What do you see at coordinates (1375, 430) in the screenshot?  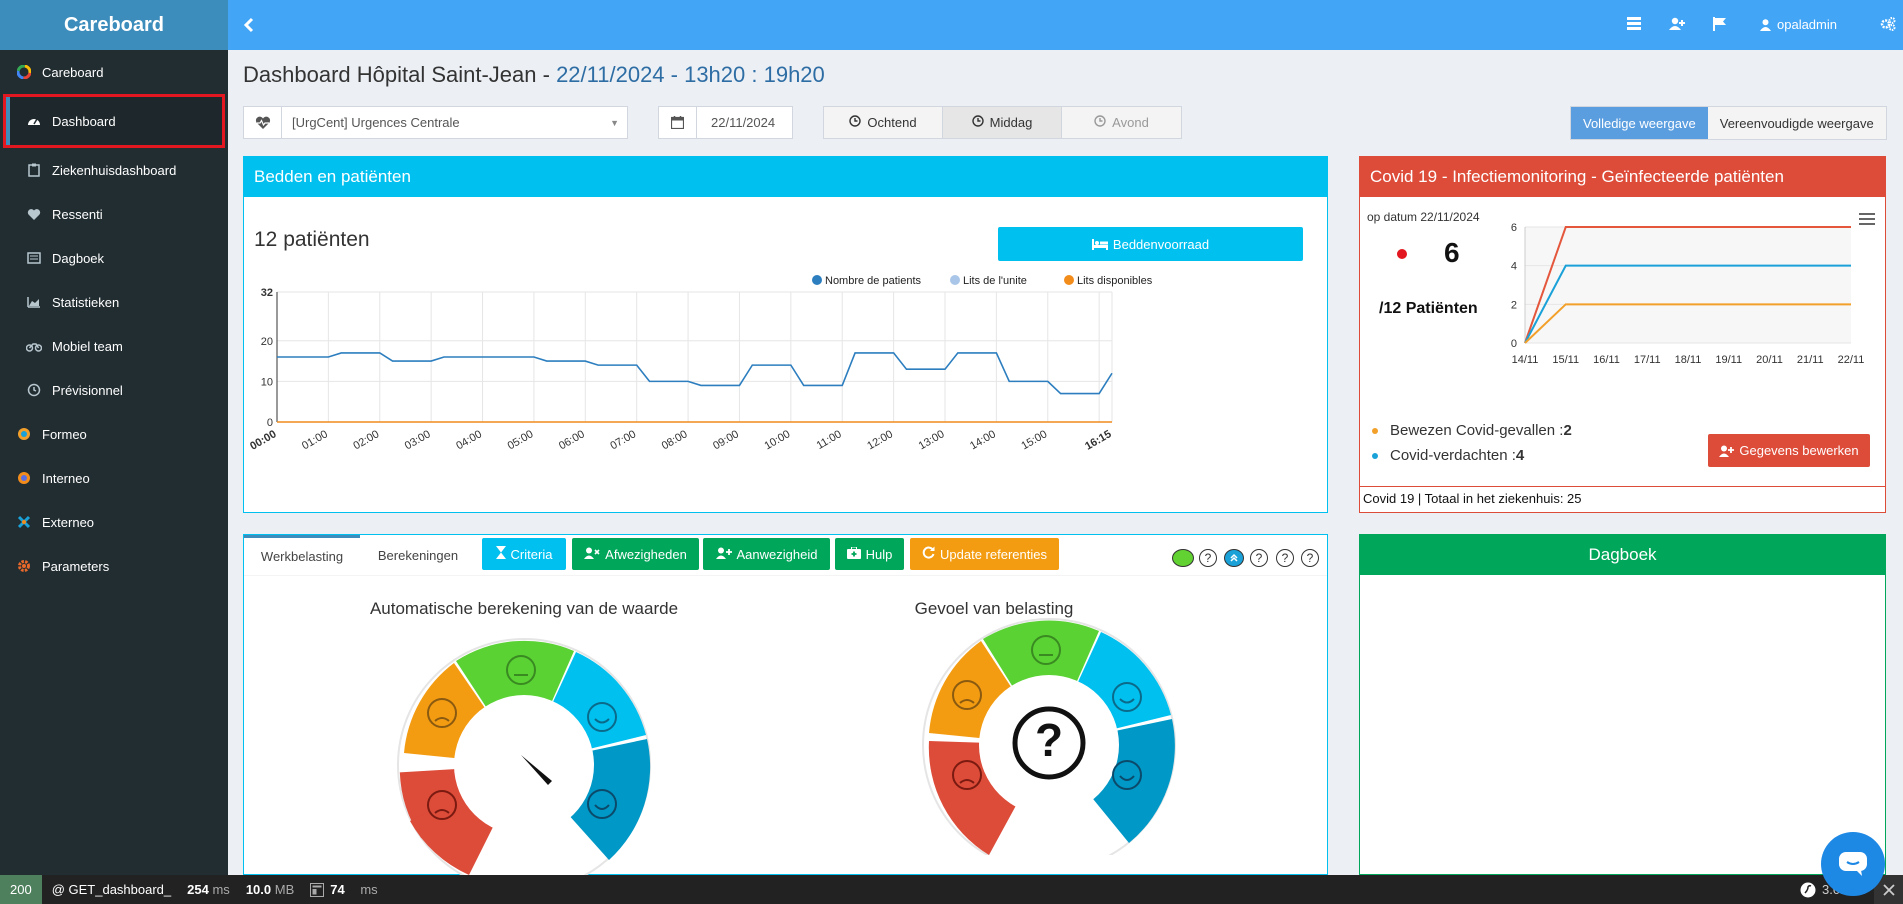 I see `orange-bullet` at bounding box center [1375, 430].